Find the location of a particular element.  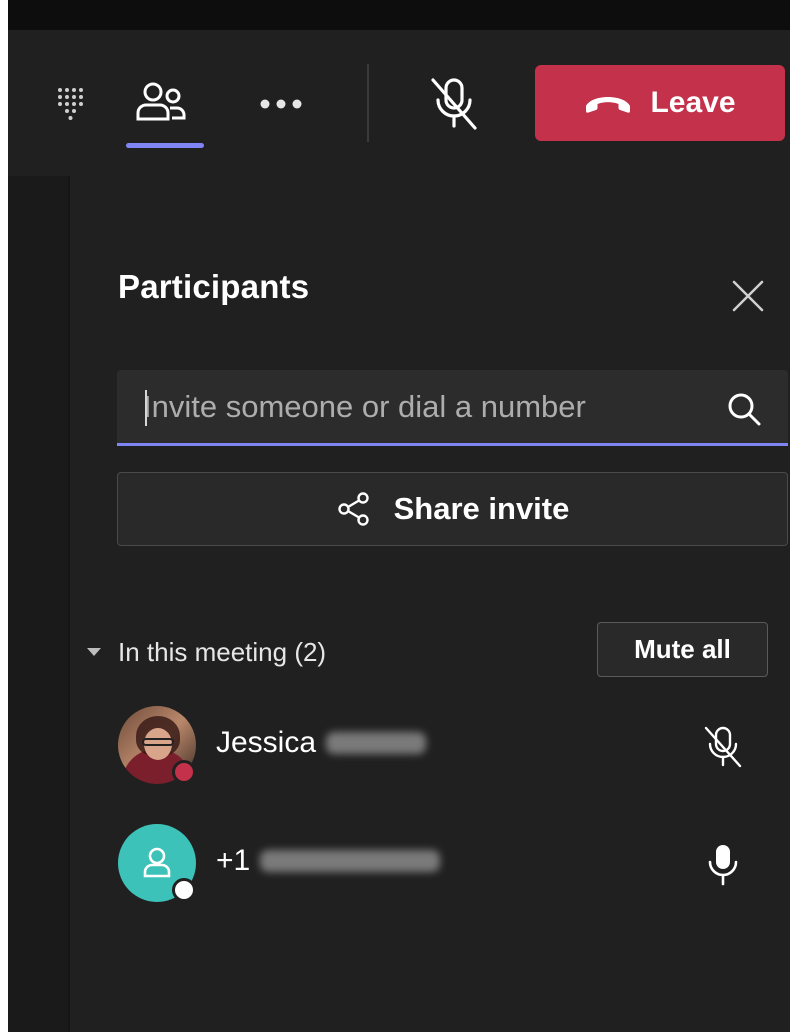

share-icon is located at coordinates (353, 509).